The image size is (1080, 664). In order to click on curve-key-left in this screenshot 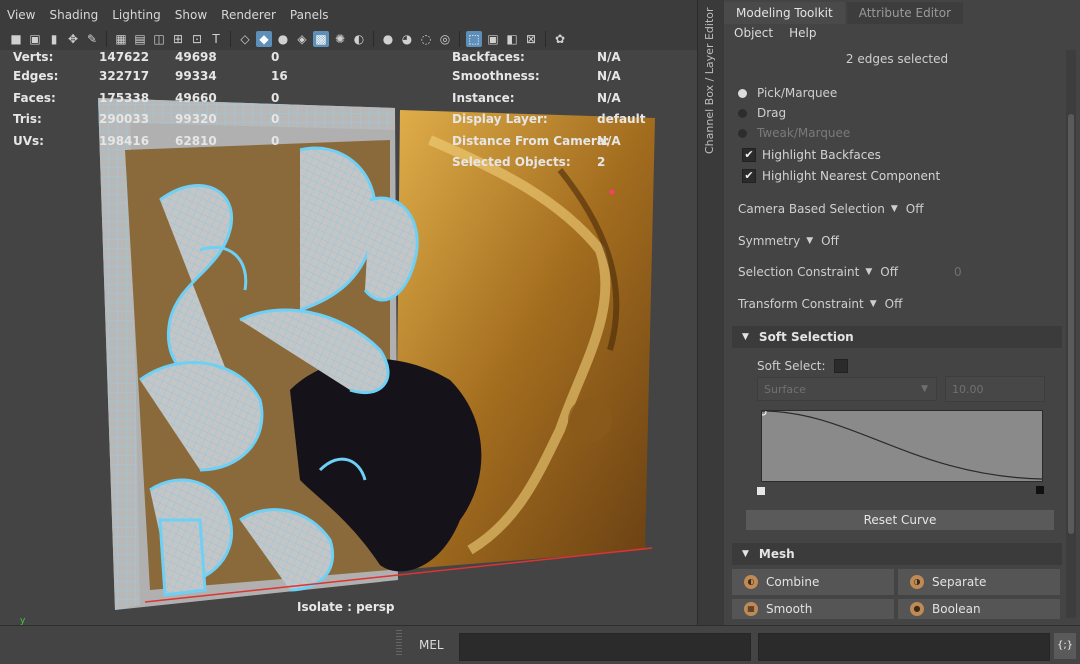, I will do `click(761, 491)`.